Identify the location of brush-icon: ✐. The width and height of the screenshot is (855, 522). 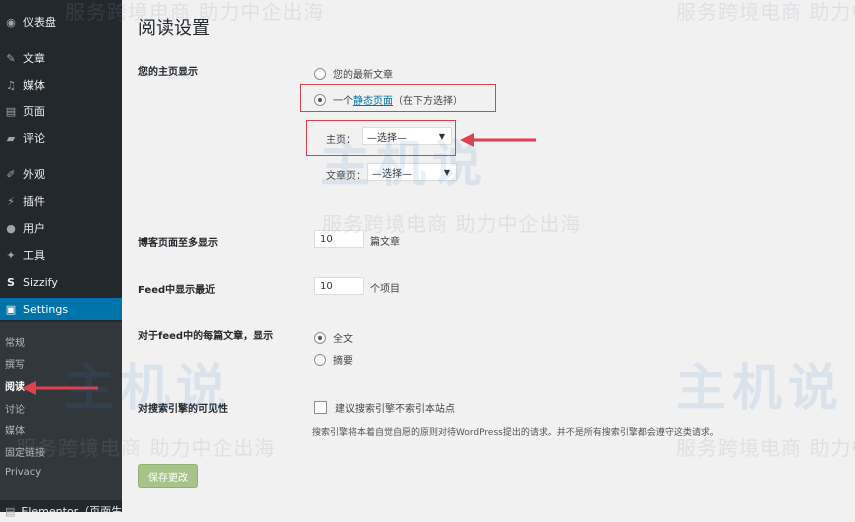
(11, 174).